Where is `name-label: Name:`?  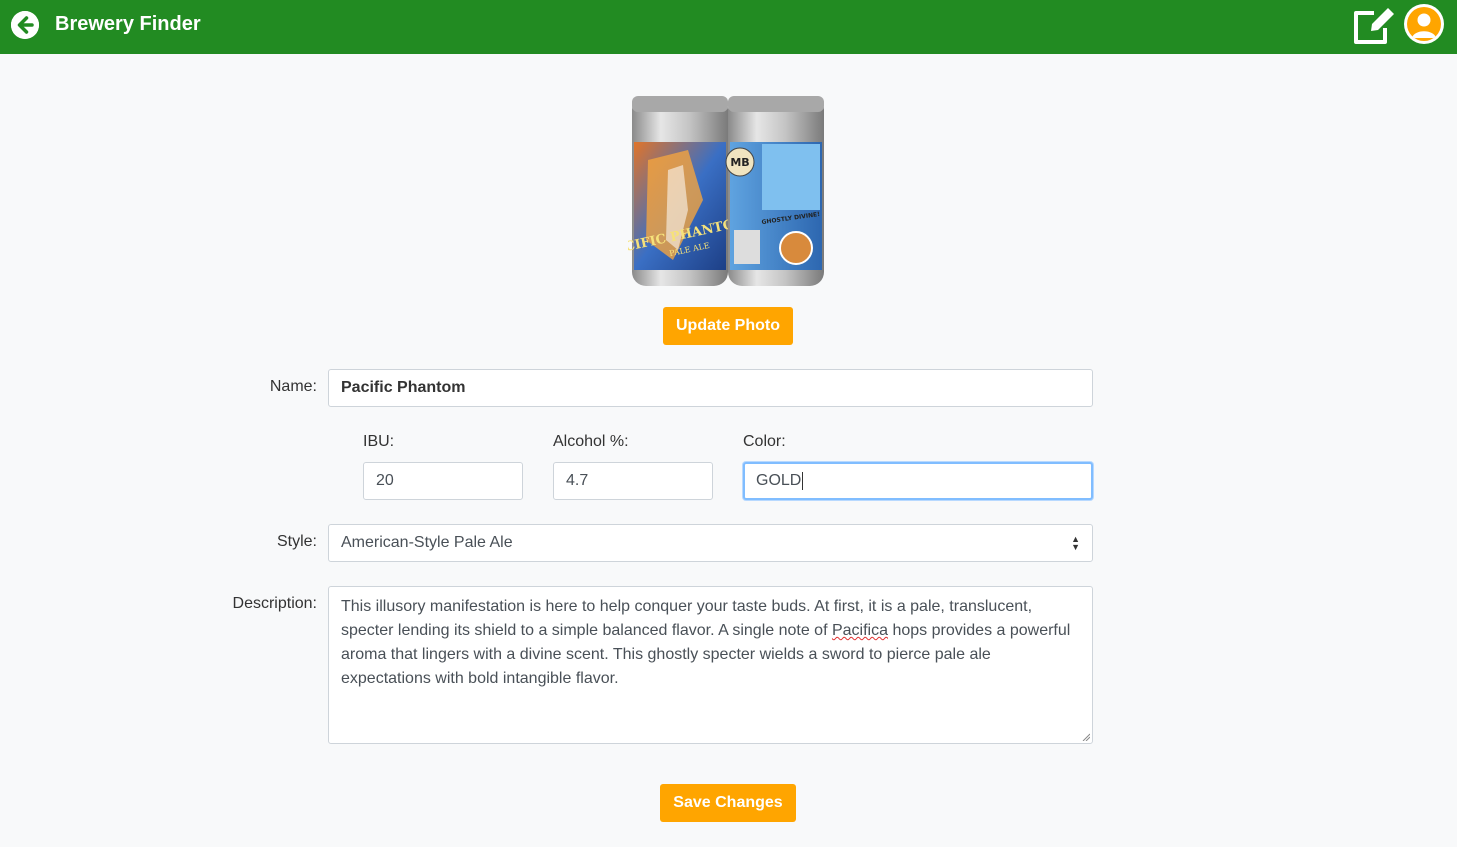
name-label: Name: is located at coordinates (293, 386).